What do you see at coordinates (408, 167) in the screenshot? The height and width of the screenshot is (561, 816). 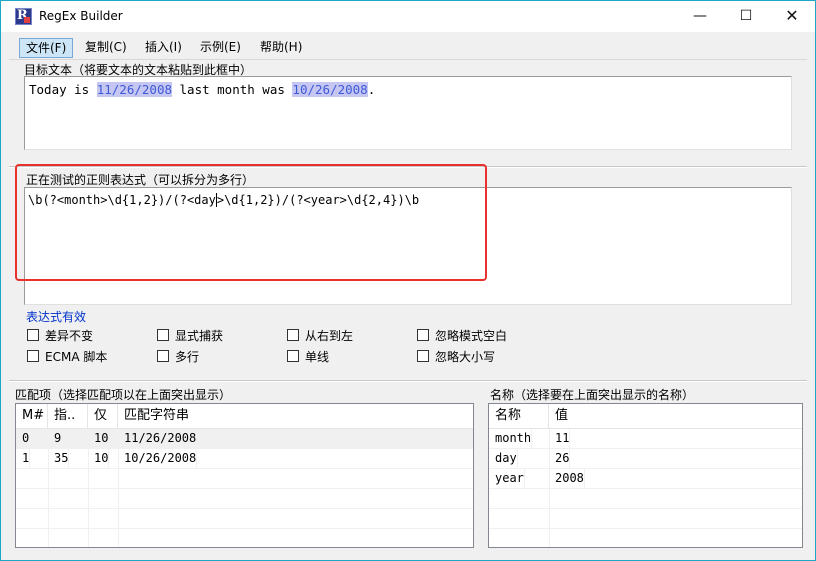 I see `splitter-top` at bounding box center [408, 167].